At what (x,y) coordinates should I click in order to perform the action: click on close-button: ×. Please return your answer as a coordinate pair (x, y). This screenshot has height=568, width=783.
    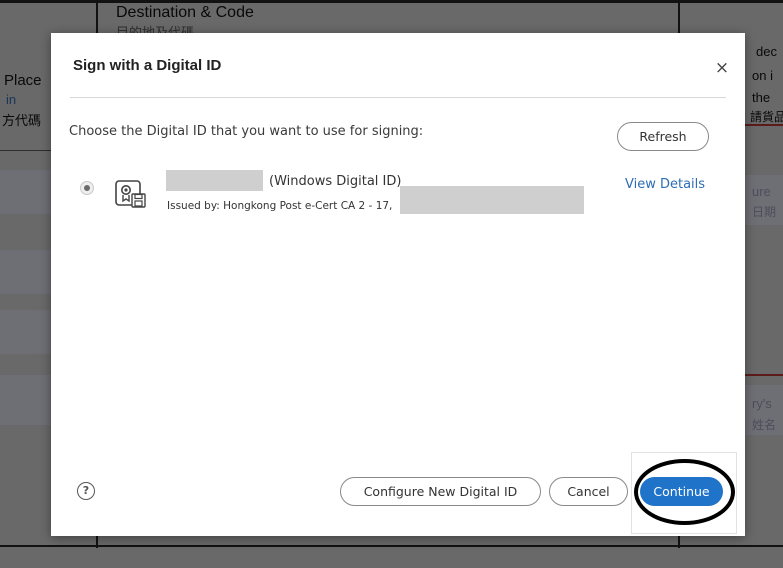
    Looking at the image, I should click on (722, 68).